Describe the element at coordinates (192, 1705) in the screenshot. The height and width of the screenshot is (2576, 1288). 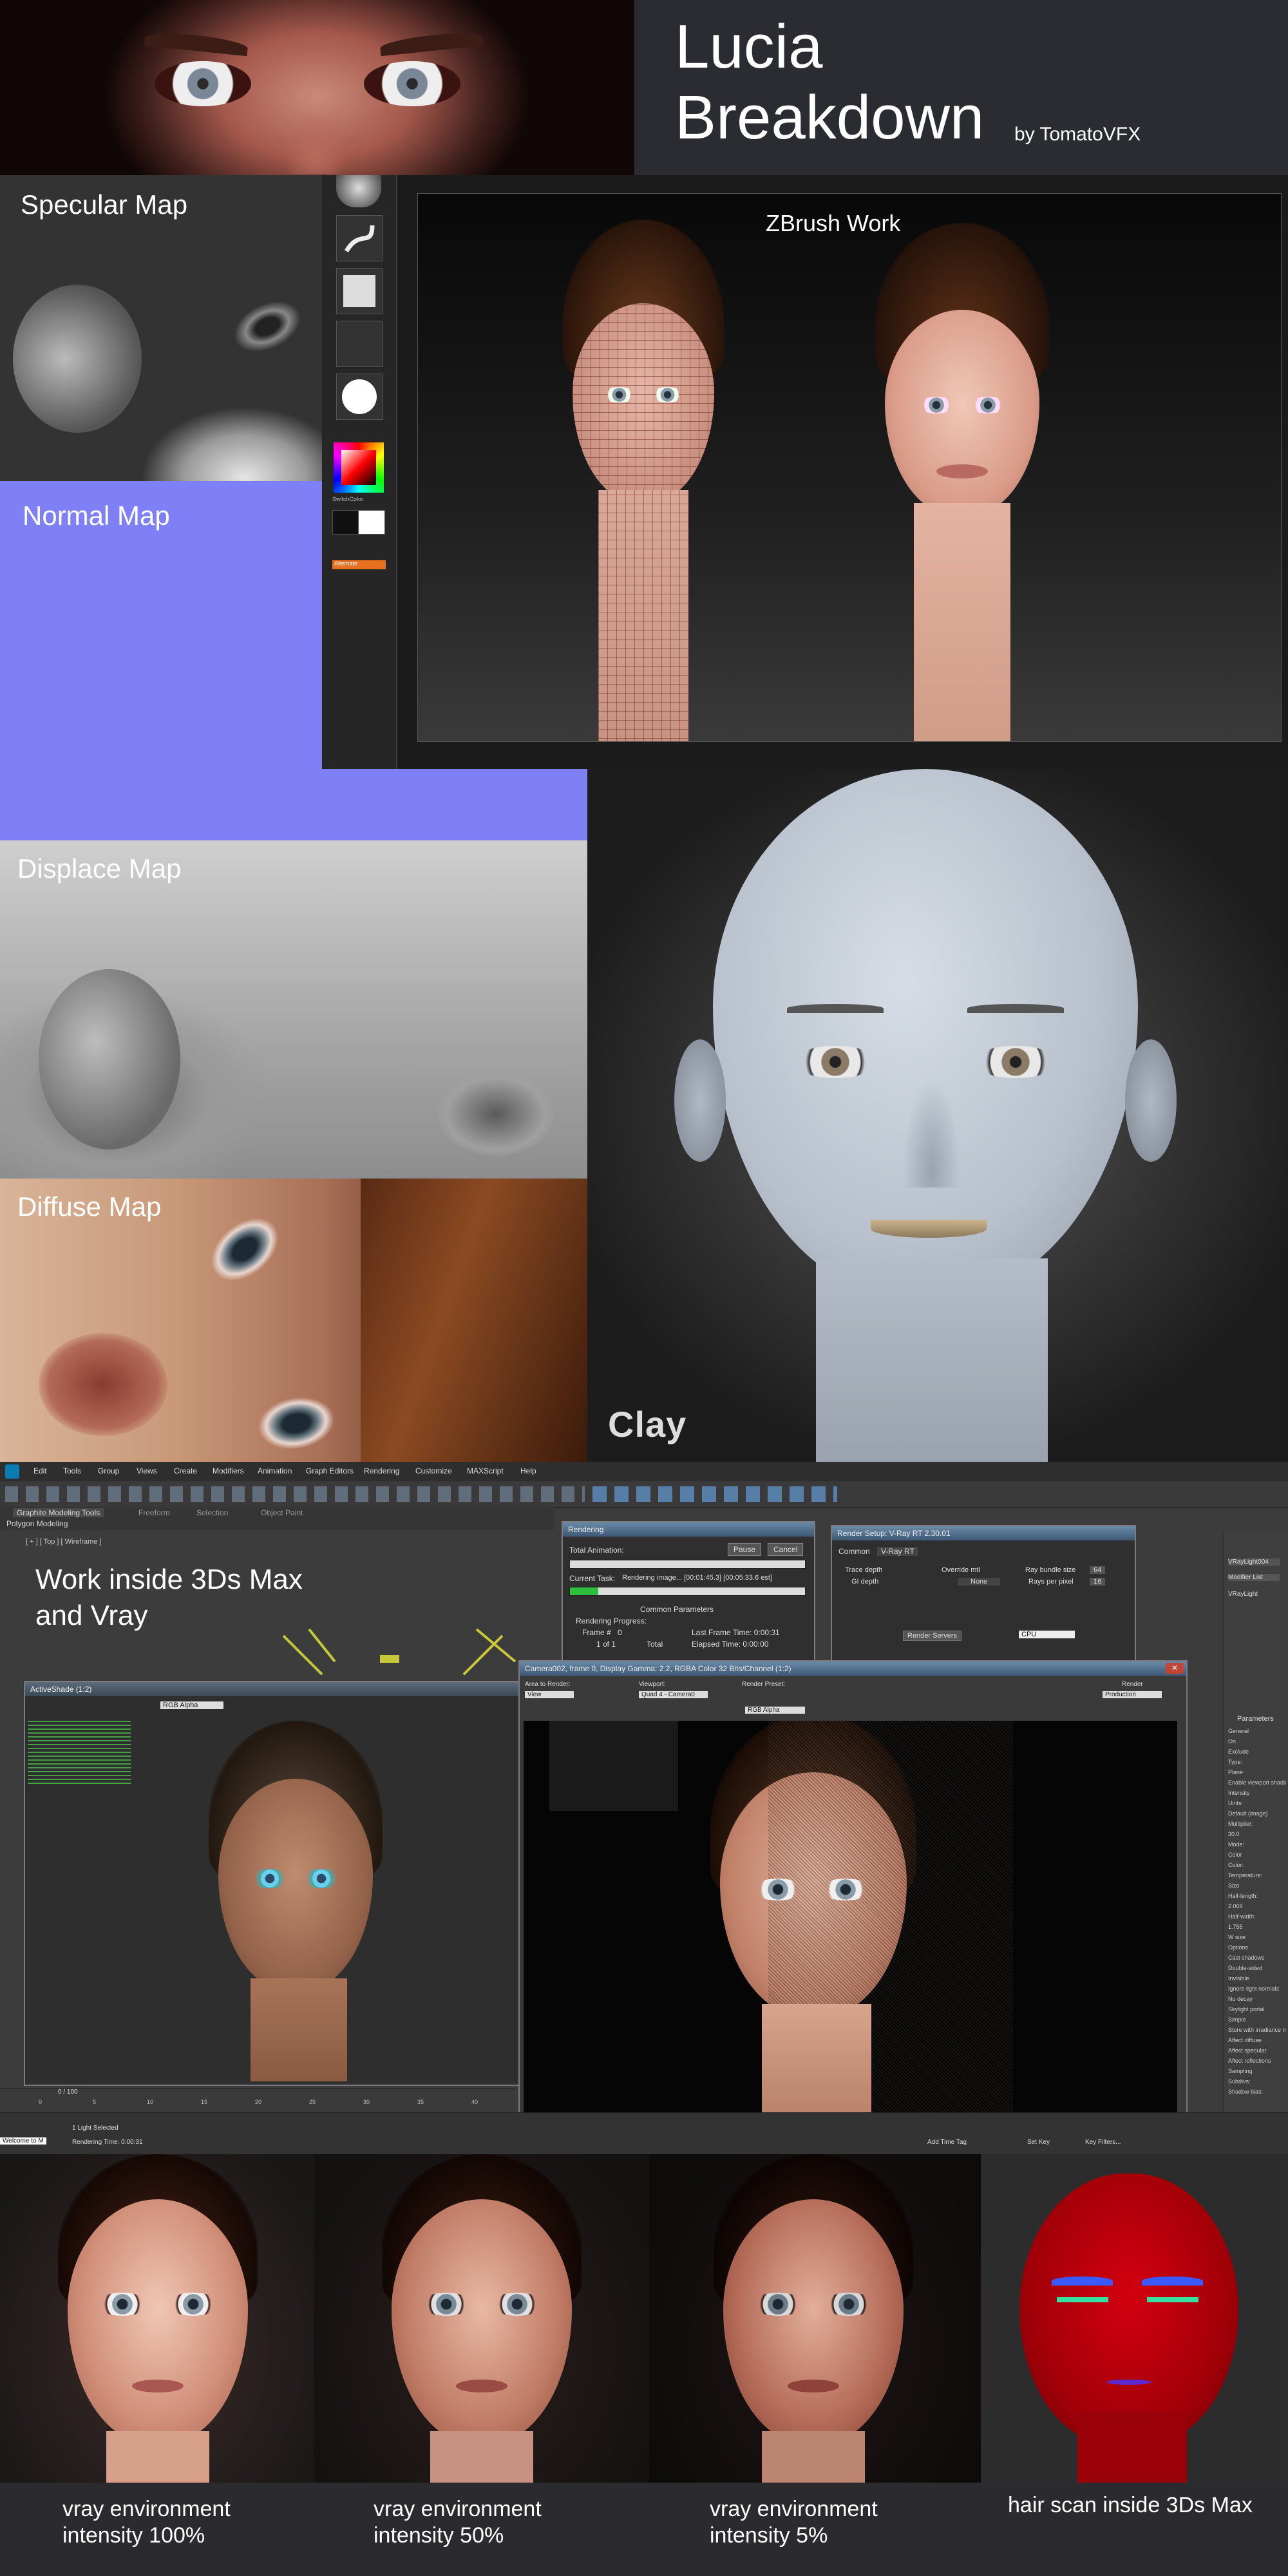
I see `activeshade-channel-dropdown: RGB Alpha` at that location.